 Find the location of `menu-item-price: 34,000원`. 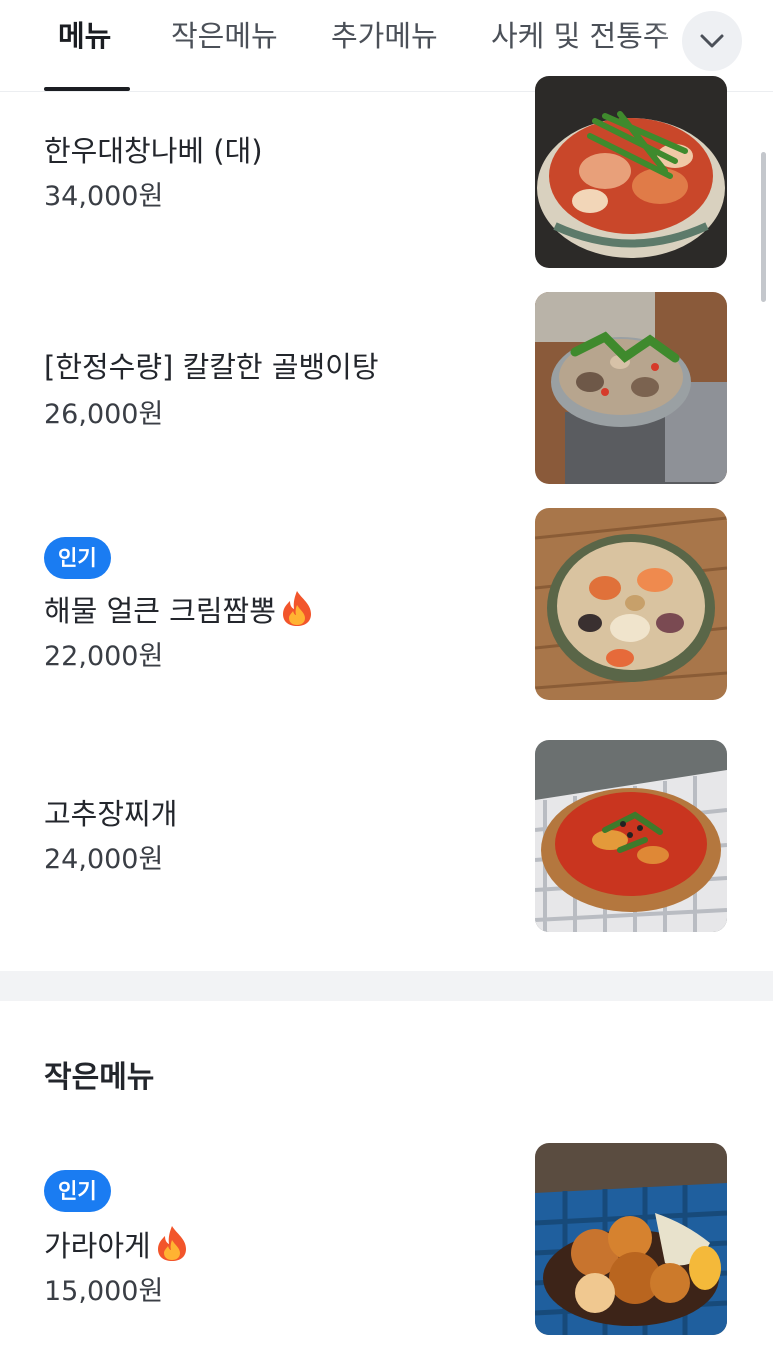

menu-item-price: 34,000원 is located at coordinates (104, 196).